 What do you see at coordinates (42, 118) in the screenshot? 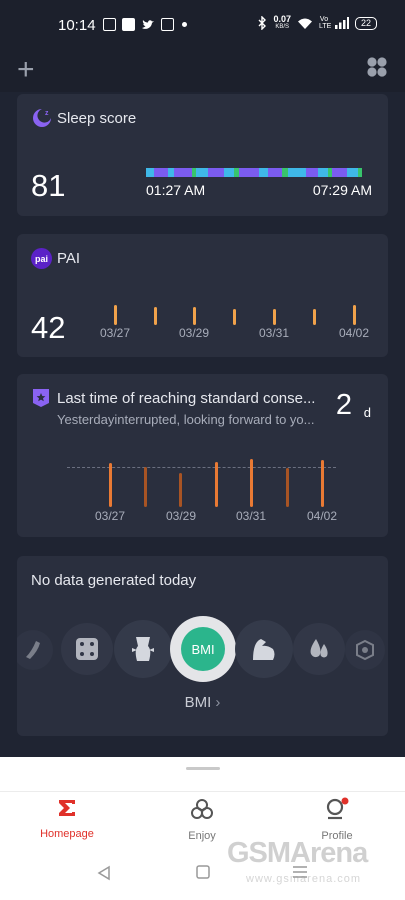
I see `sleep-moon-icon: z` at bounding box center [42, 118].